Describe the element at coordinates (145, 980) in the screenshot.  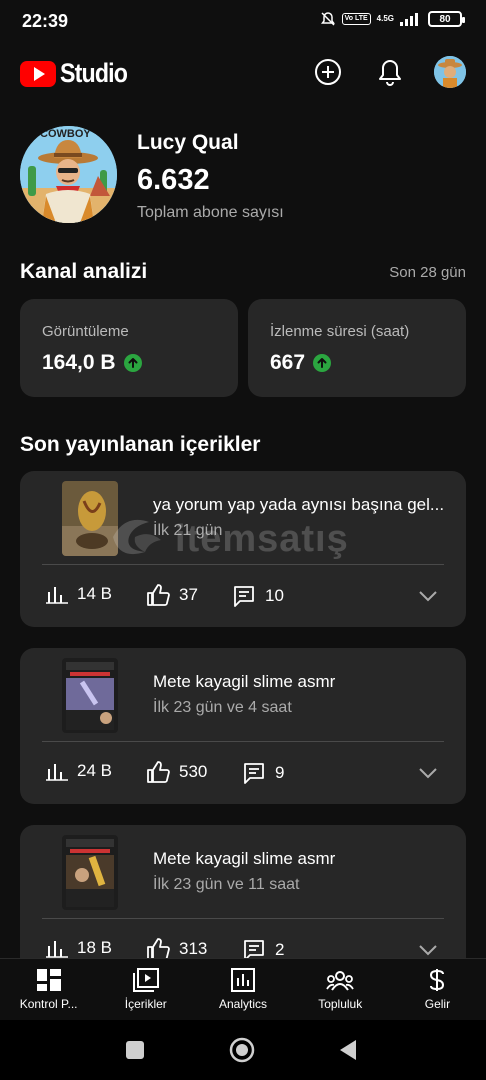
I see `content-icon` at that location.